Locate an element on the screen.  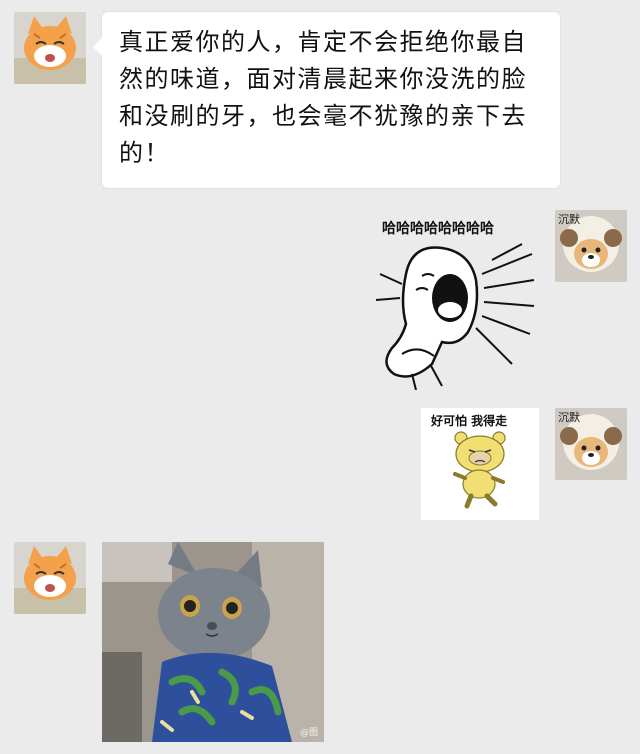
photo-watermark: @图 is located at coordinates (308, 733).